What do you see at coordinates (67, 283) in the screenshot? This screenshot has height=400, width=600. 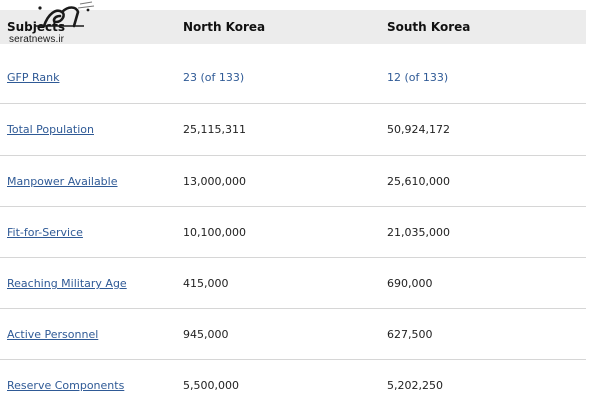 I see `subject-link-reaching-military-age: Reaching Military Age` at bounding box center [67, 283].